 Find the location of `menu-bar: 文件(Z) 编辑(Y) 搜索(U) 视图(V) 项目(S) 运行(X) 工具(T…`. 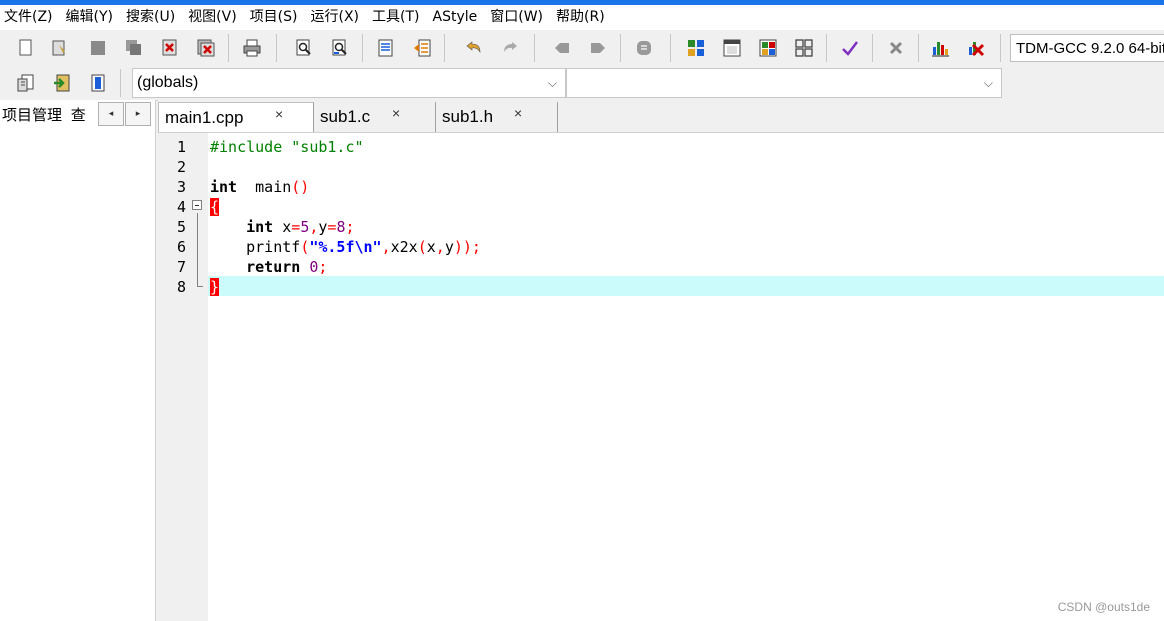

menu-bar: 文件(Z) 编辑(Y) 搜索(U) 视图(V) 项目(S) 运行(X) 工具(T… is located at coordinates (582, 17).